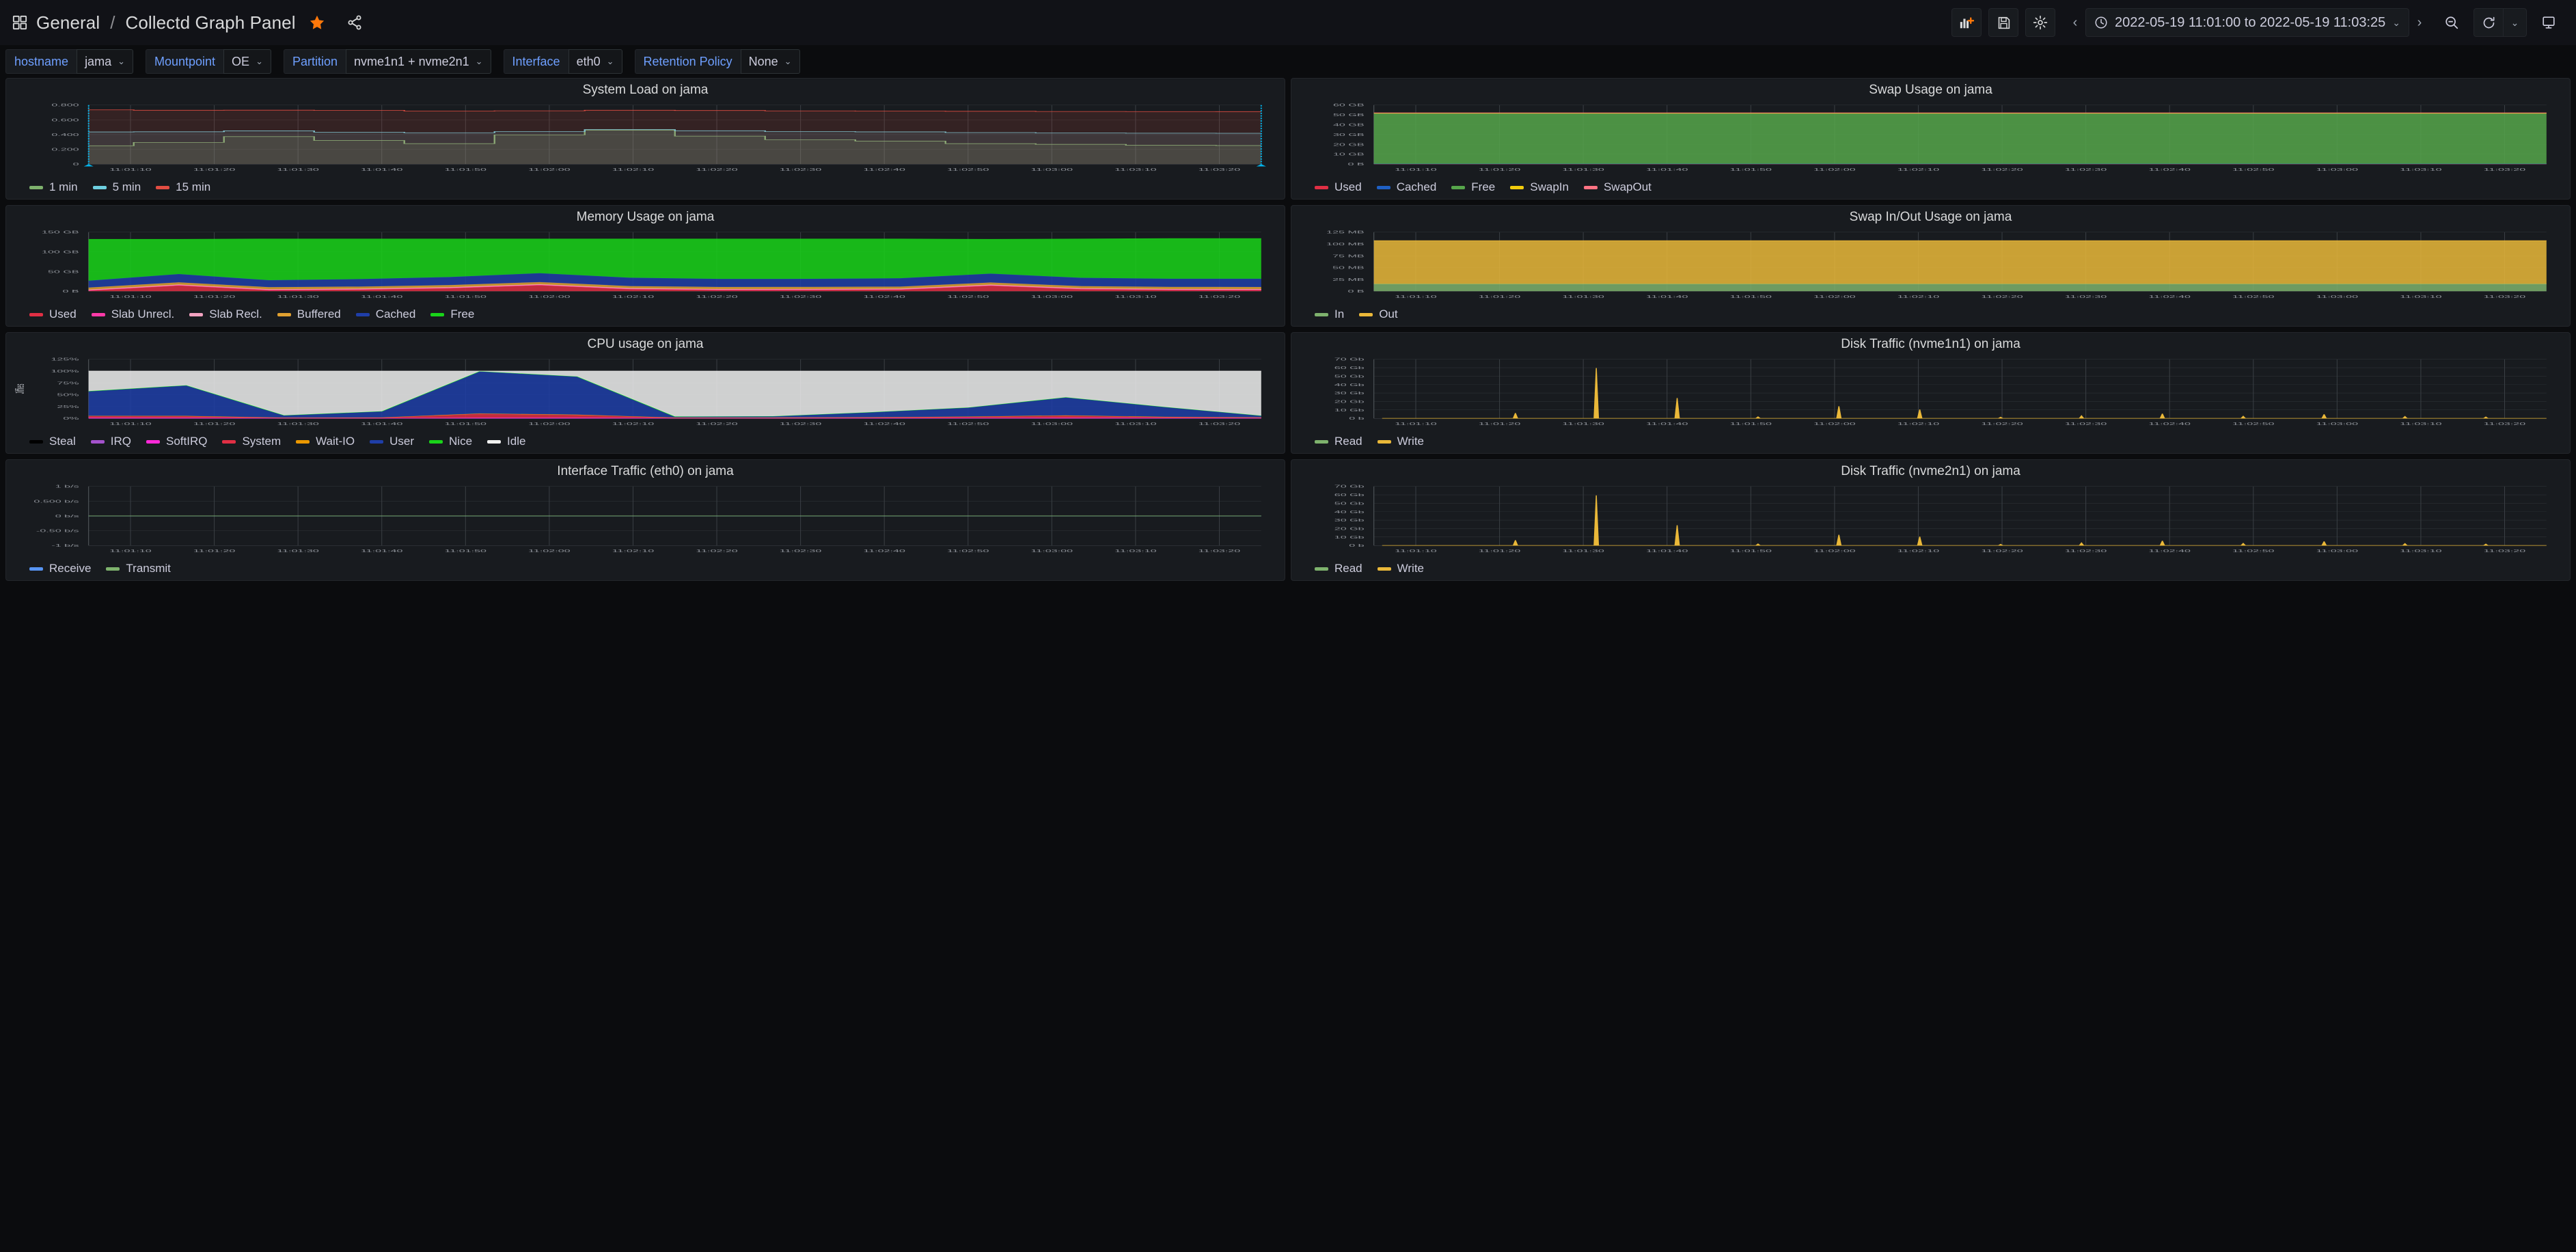  I want to click on dashboard-settings-button, so click(2040, 22).